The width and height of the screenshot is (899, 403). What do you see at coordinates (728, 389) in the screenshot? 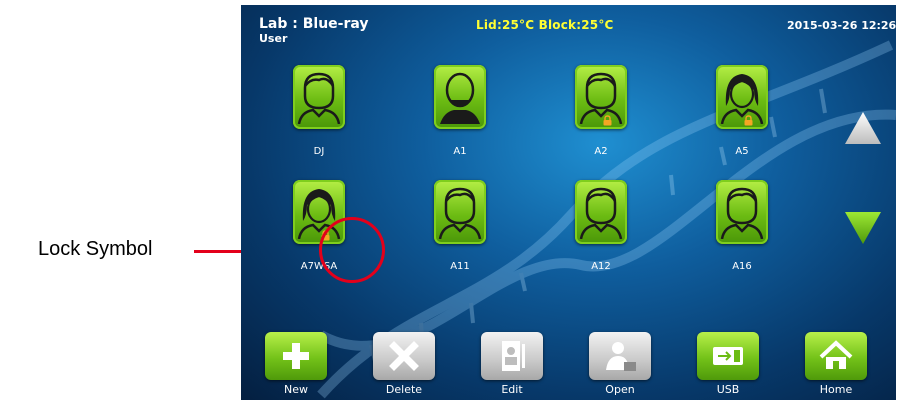
I see `usb-button-label: USB` at bounding box center [728, 389].